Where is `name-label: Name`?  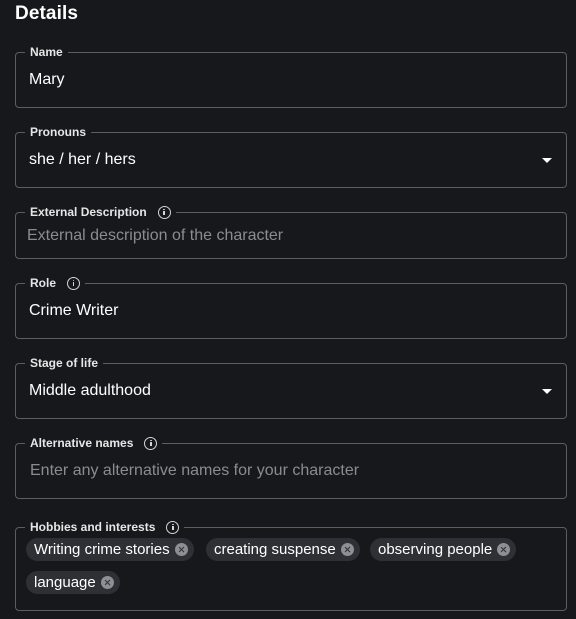 name-label: Name is located at coordinates (46, 52).